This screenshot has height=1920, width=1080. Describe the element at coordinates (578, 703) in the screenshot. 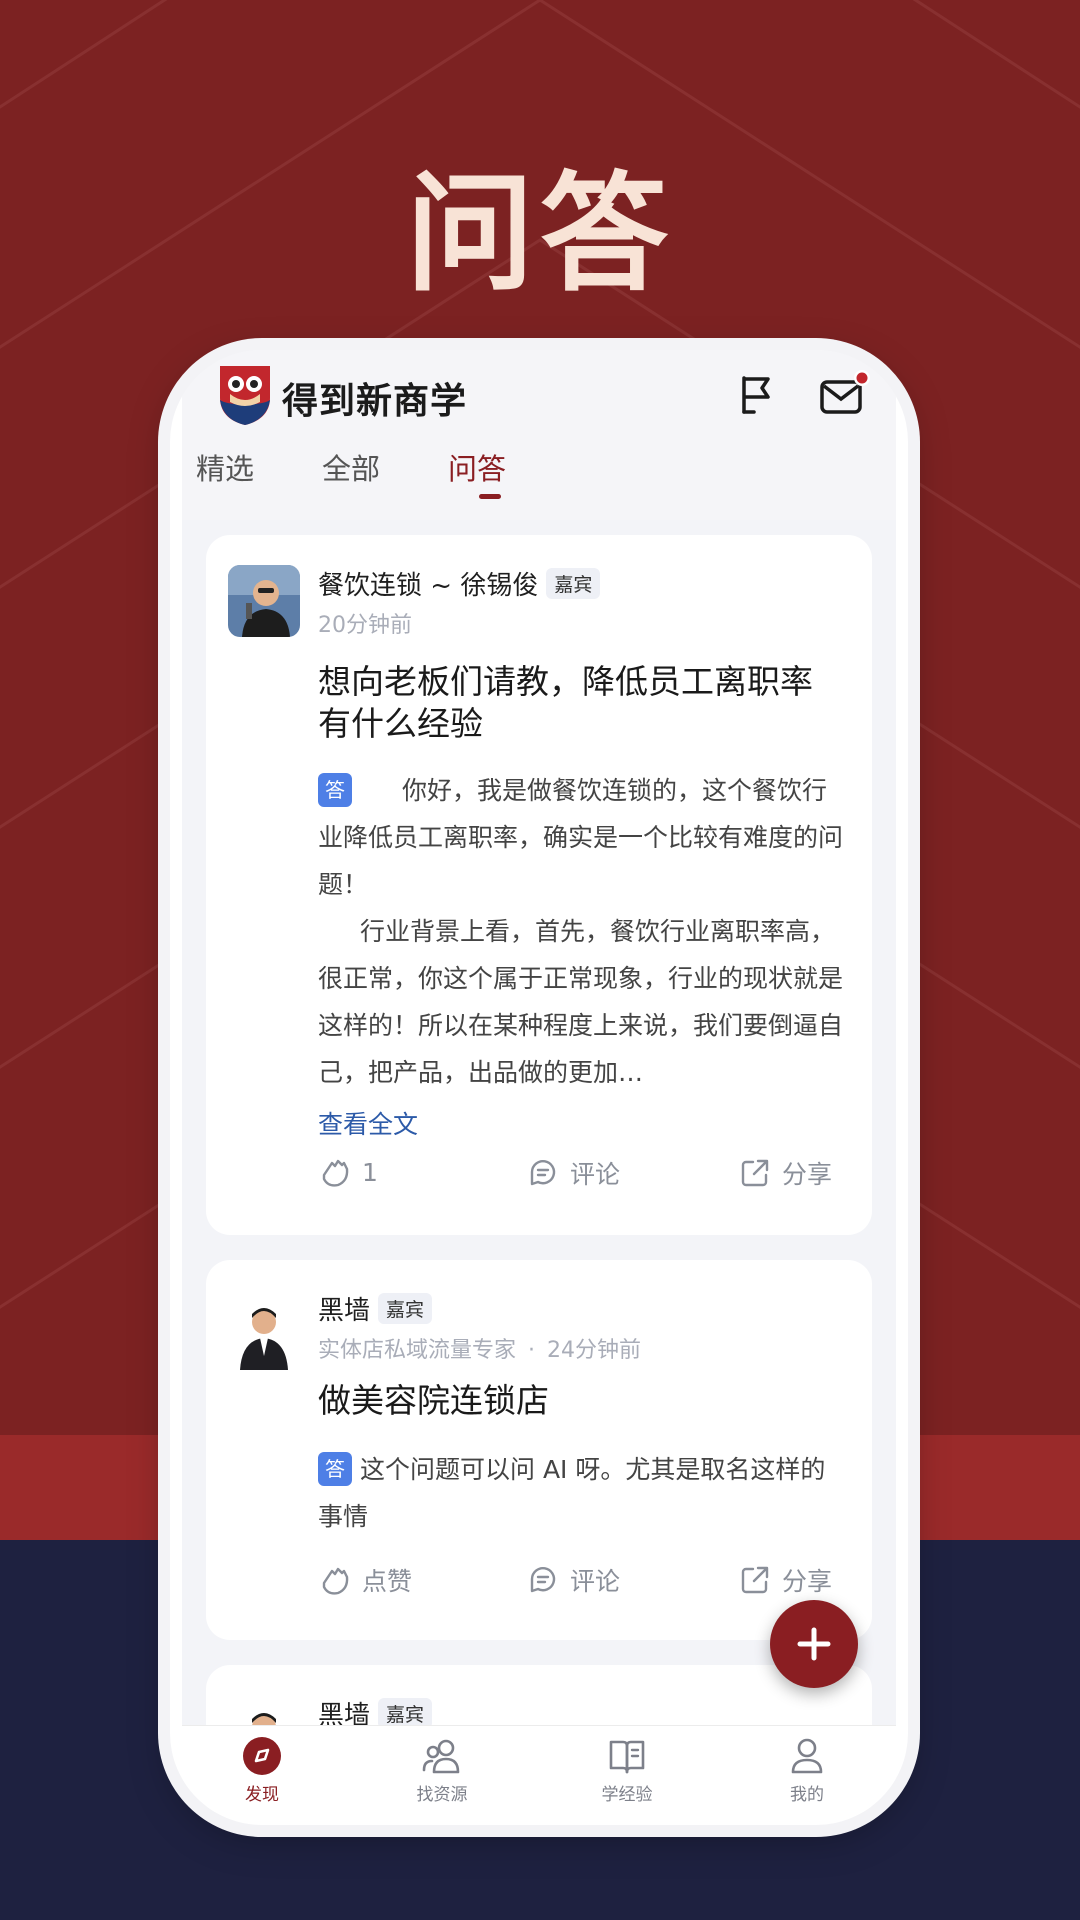

I see `question-title: 想向老板们请教，降低员工离职率有什么经验` at that location.